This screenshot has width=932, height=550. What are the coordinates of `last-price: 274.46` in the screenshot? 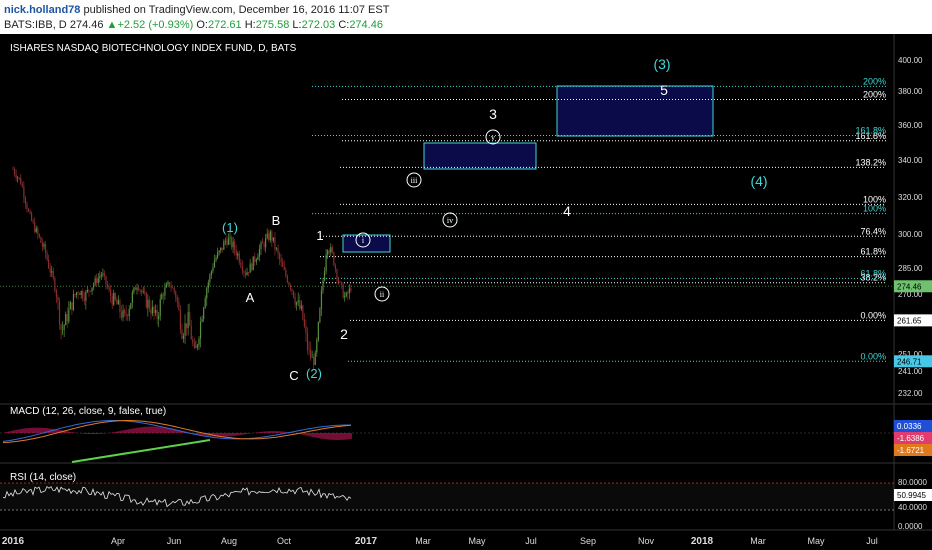 It's located at (86, 25).